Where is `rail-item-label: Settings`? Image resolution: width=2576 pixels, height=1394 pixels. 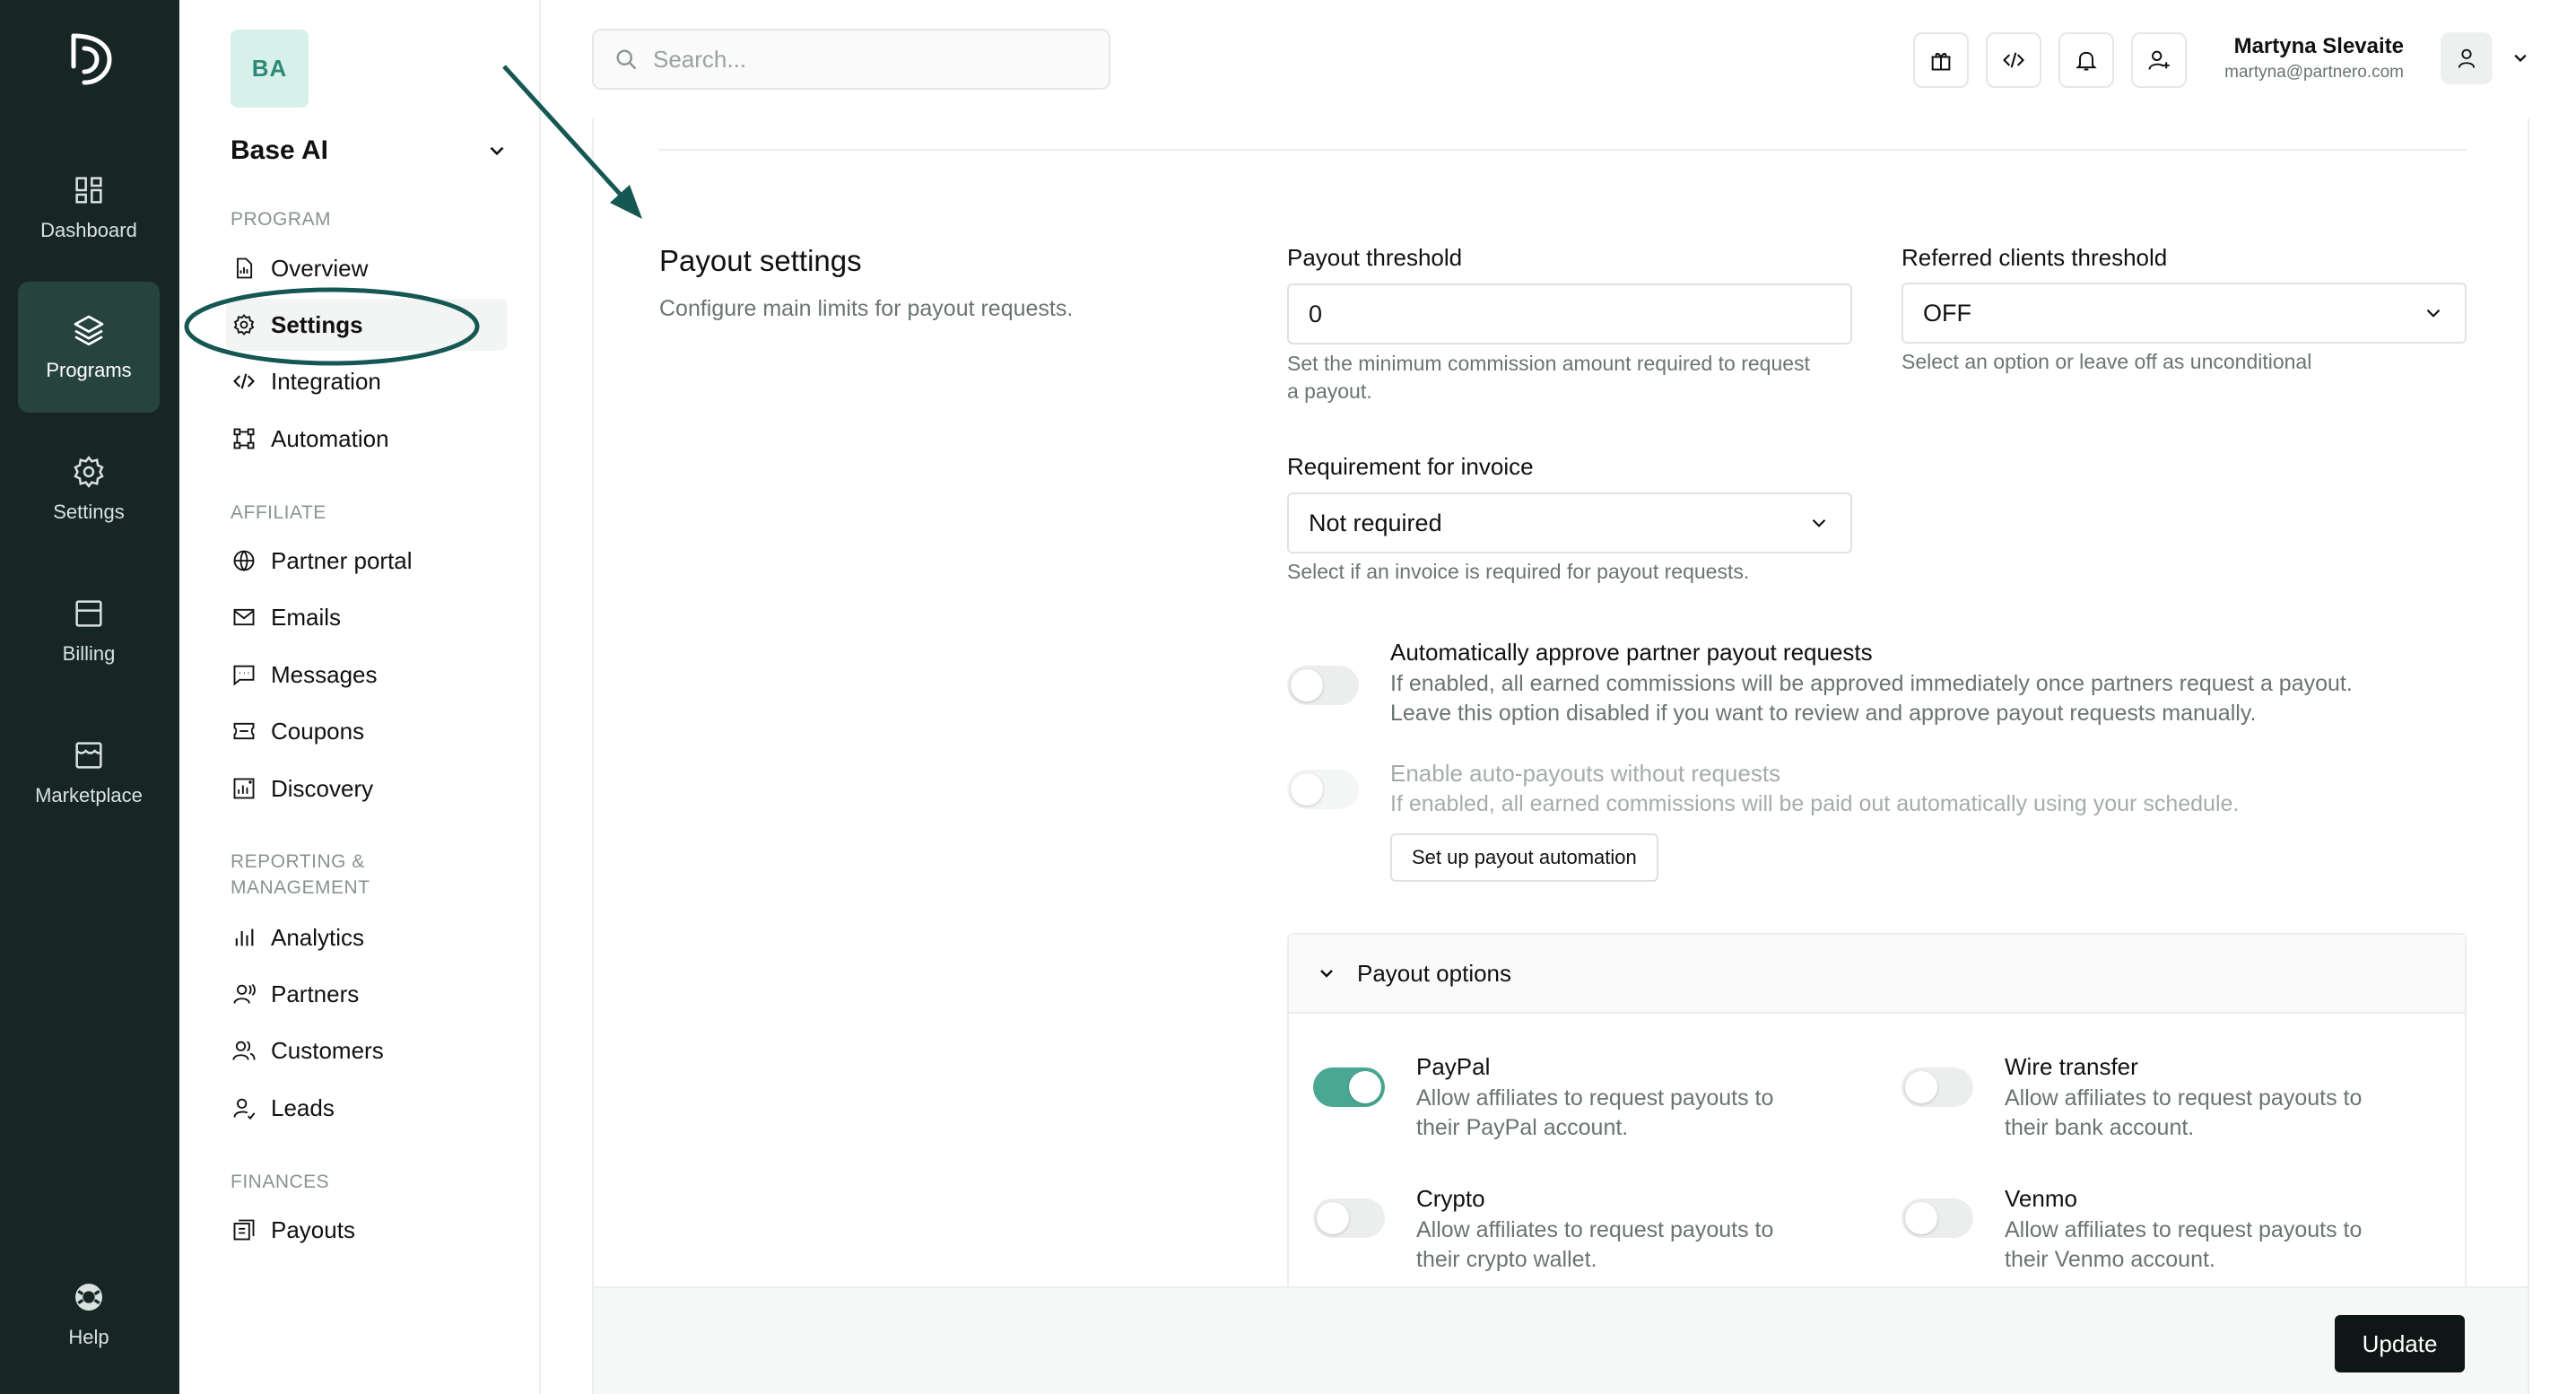 rail-item-label: Settings is located at coordinates (89, 512).